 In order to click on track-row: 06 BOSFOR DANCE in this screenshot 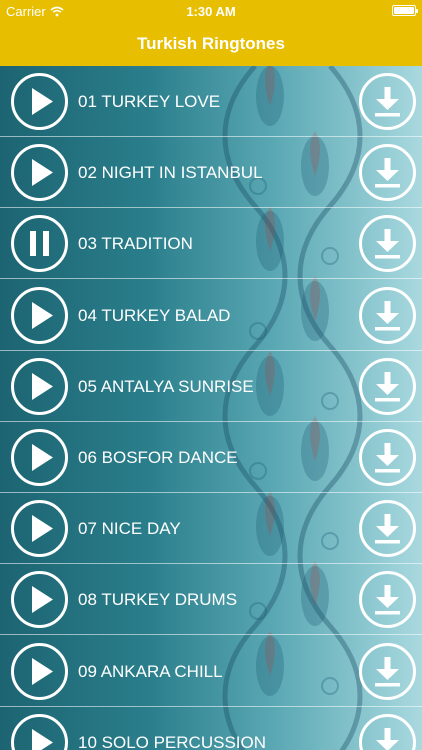, I will do `click(211, 457)`.